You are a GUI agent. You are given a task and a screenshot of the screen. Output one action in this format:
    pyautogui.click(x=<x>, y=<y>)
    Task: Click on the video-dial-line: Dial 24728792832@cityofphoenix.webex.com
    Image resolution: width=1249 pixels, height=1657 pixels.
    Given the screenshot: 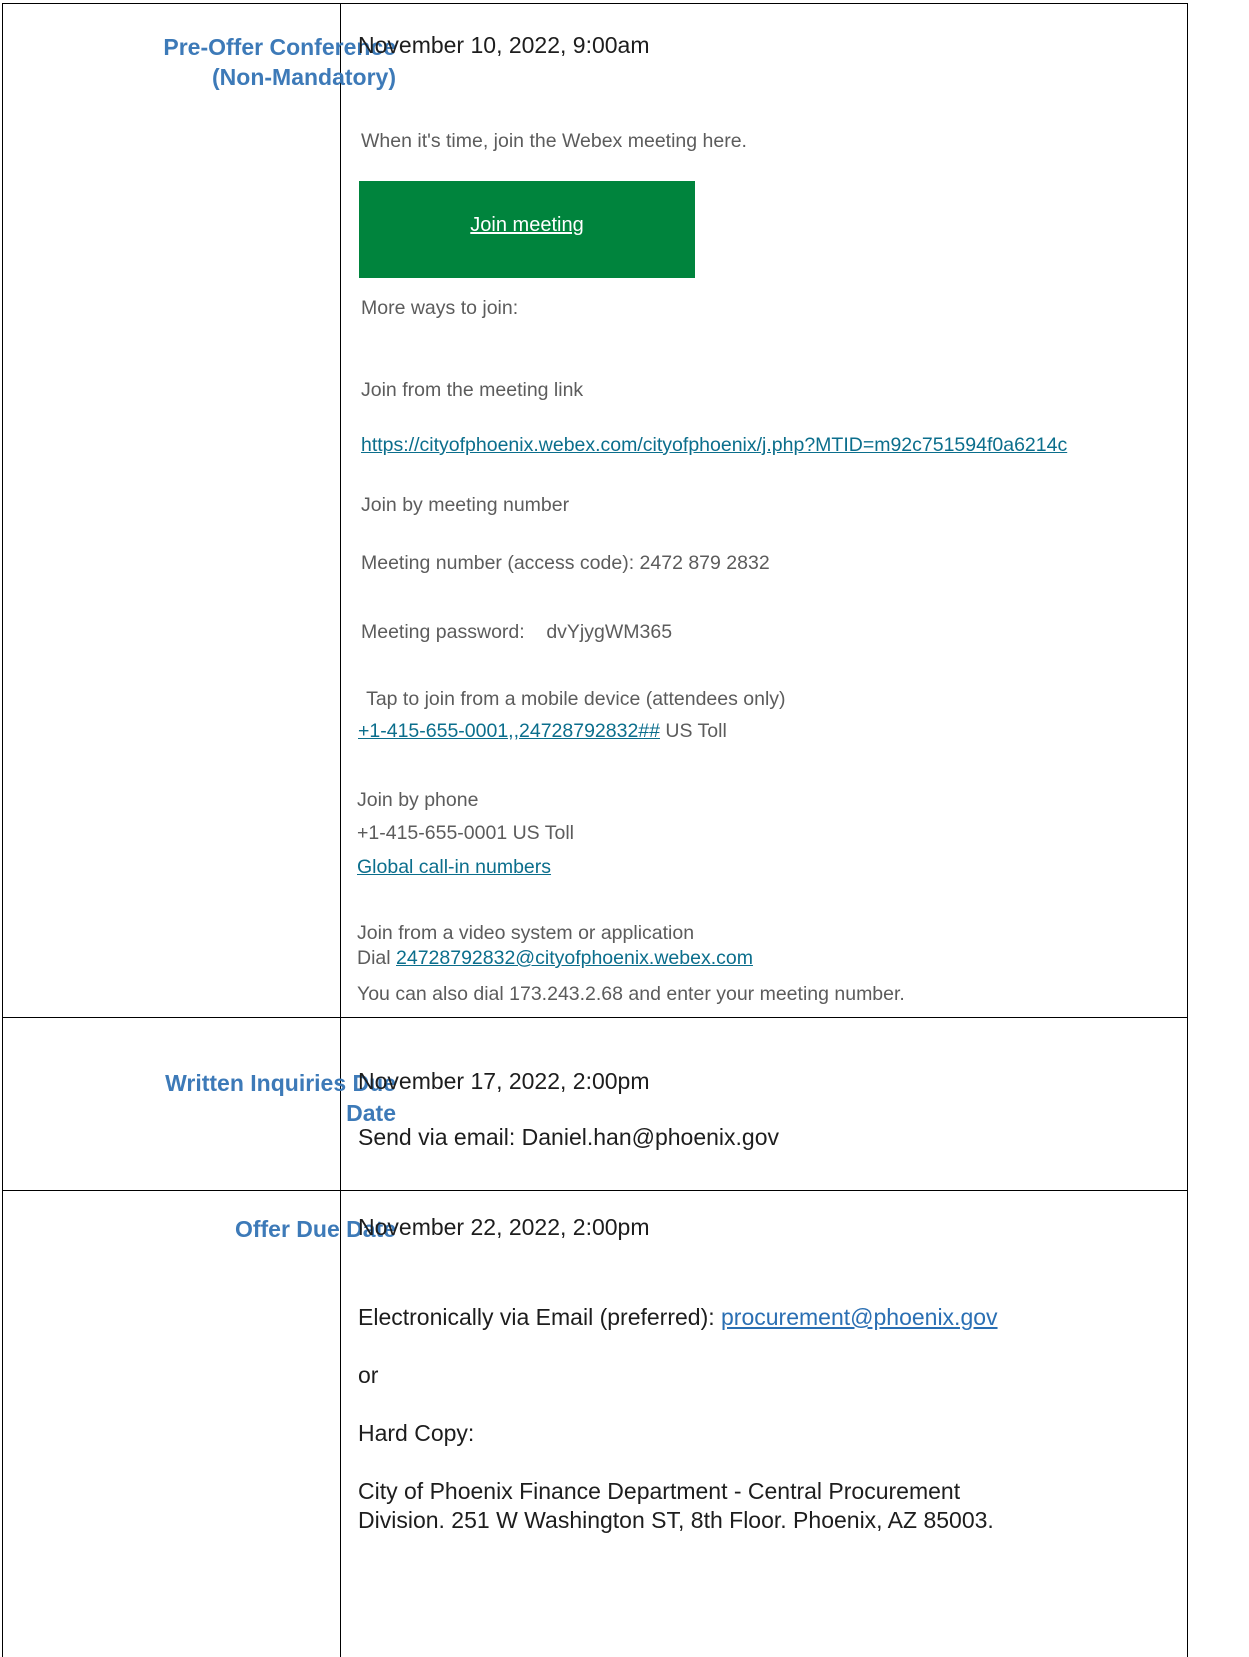 What is the action you would take?
    pyautogui.click(x=555, y=958)
    